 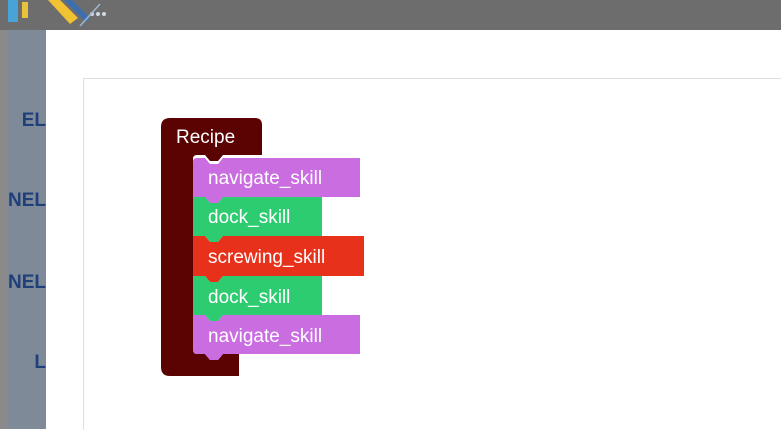 What do you see at coordinates (27, 229) in the screenshot?
I see `background-side-panel: EL NEL NEL L` at bounding box center [27, 229].